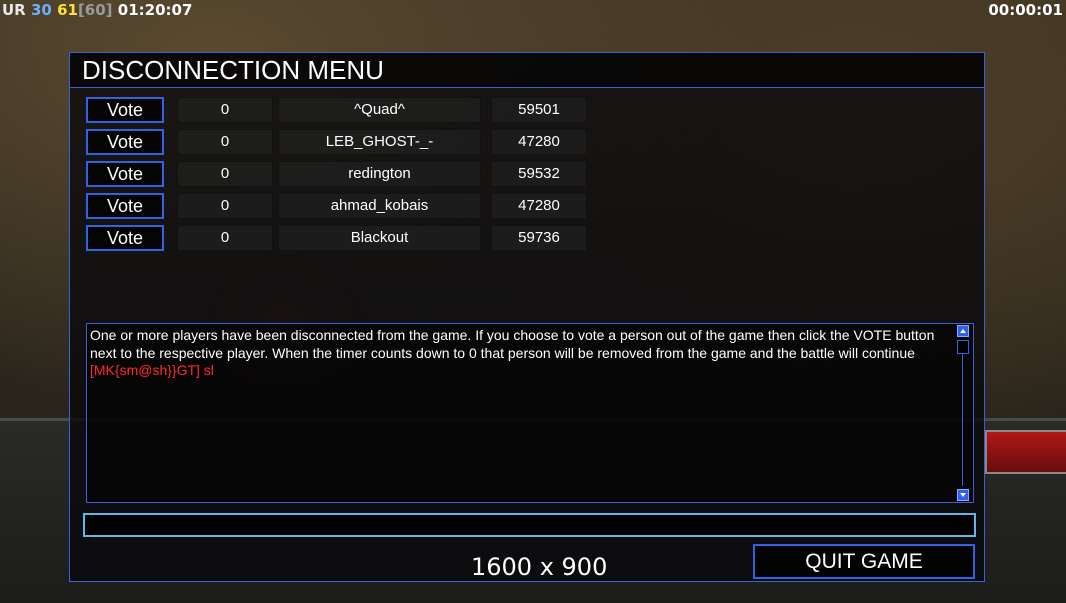 Image resolution: width=1066 pixels, height=603 pixels. What do you see at coordinates (379, 174) in the screenshot?
I see `player-name: redington` at bounding box center [379, 174].